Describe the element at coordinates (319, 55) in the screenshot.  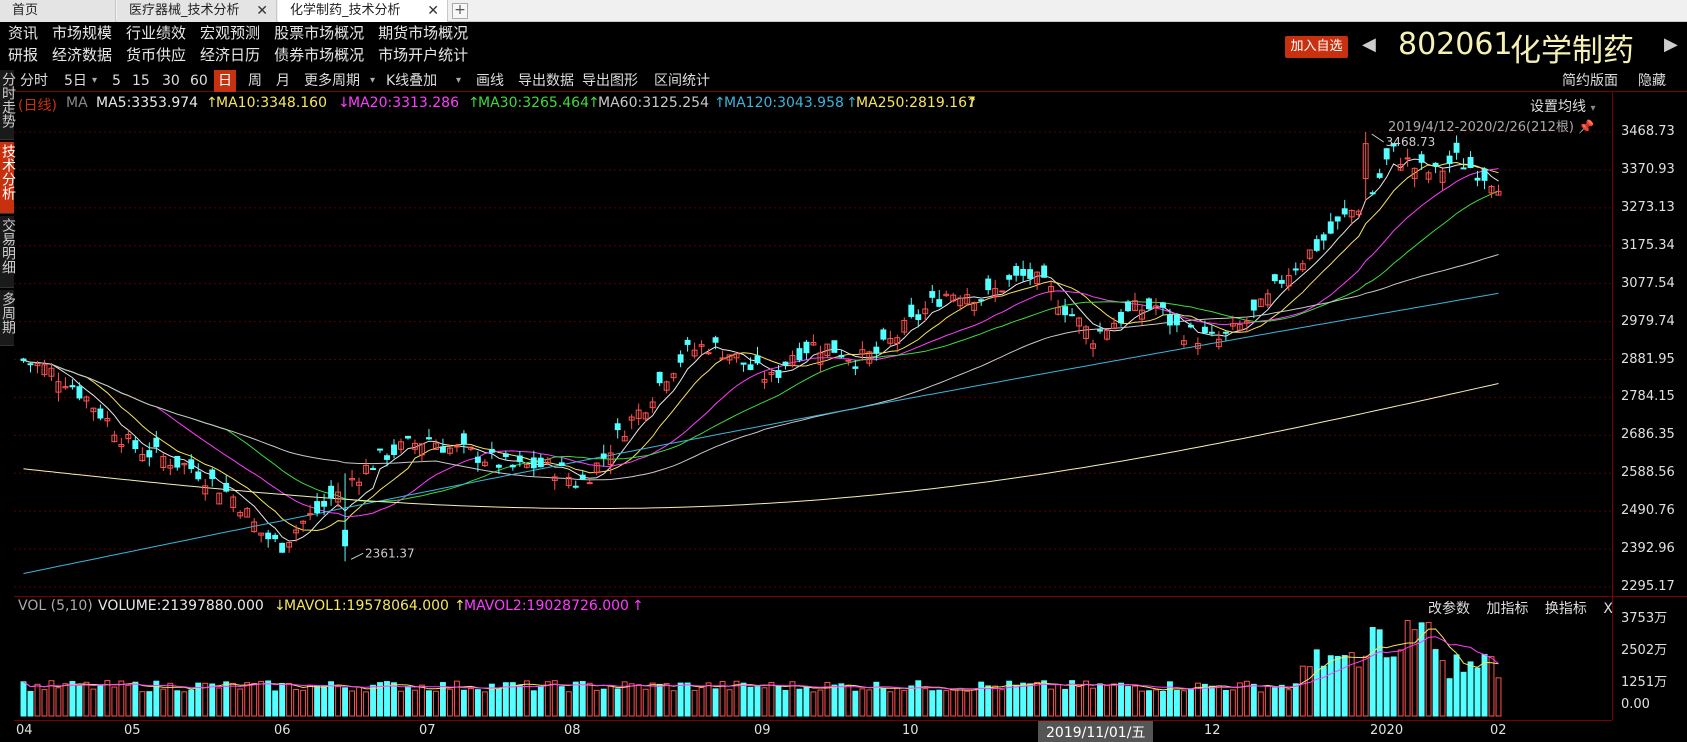
I see `menu-item: 债券市场概况` at that location.